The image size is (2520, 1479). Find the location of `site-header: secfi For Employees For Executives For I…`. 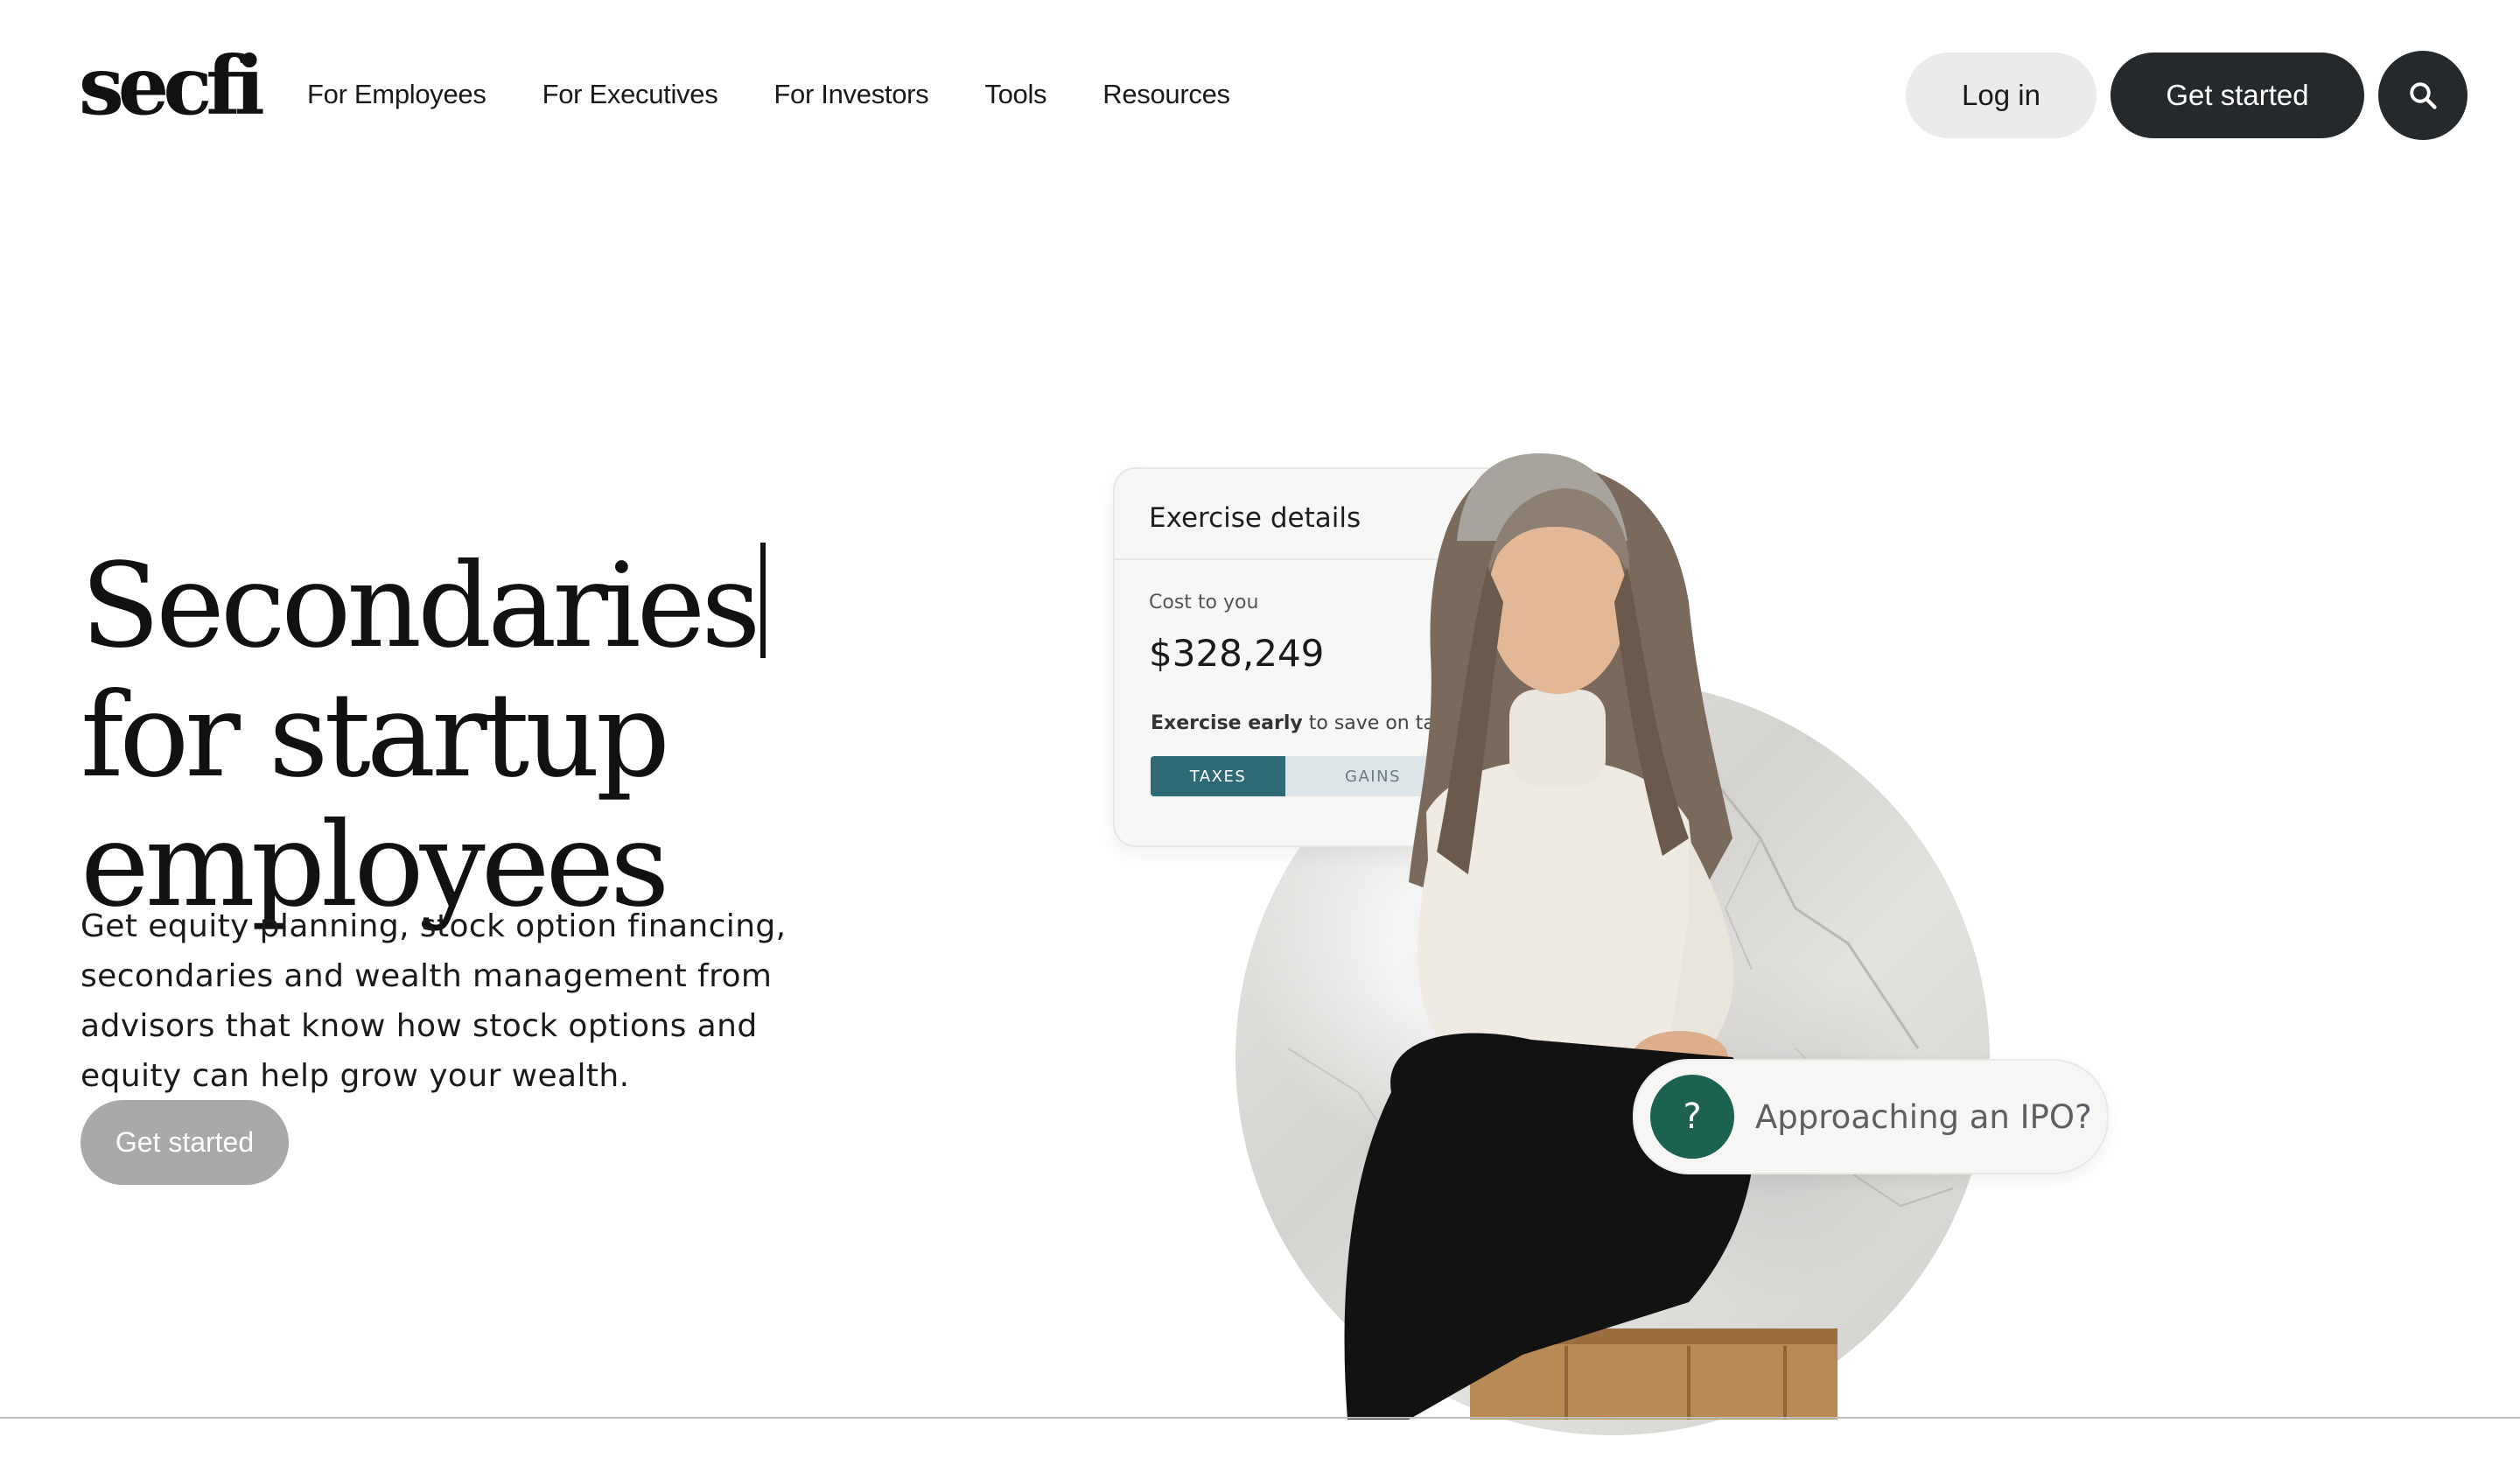

site-header: secfi For Employees For Executives For I… is located at coordinates (1260, 98).